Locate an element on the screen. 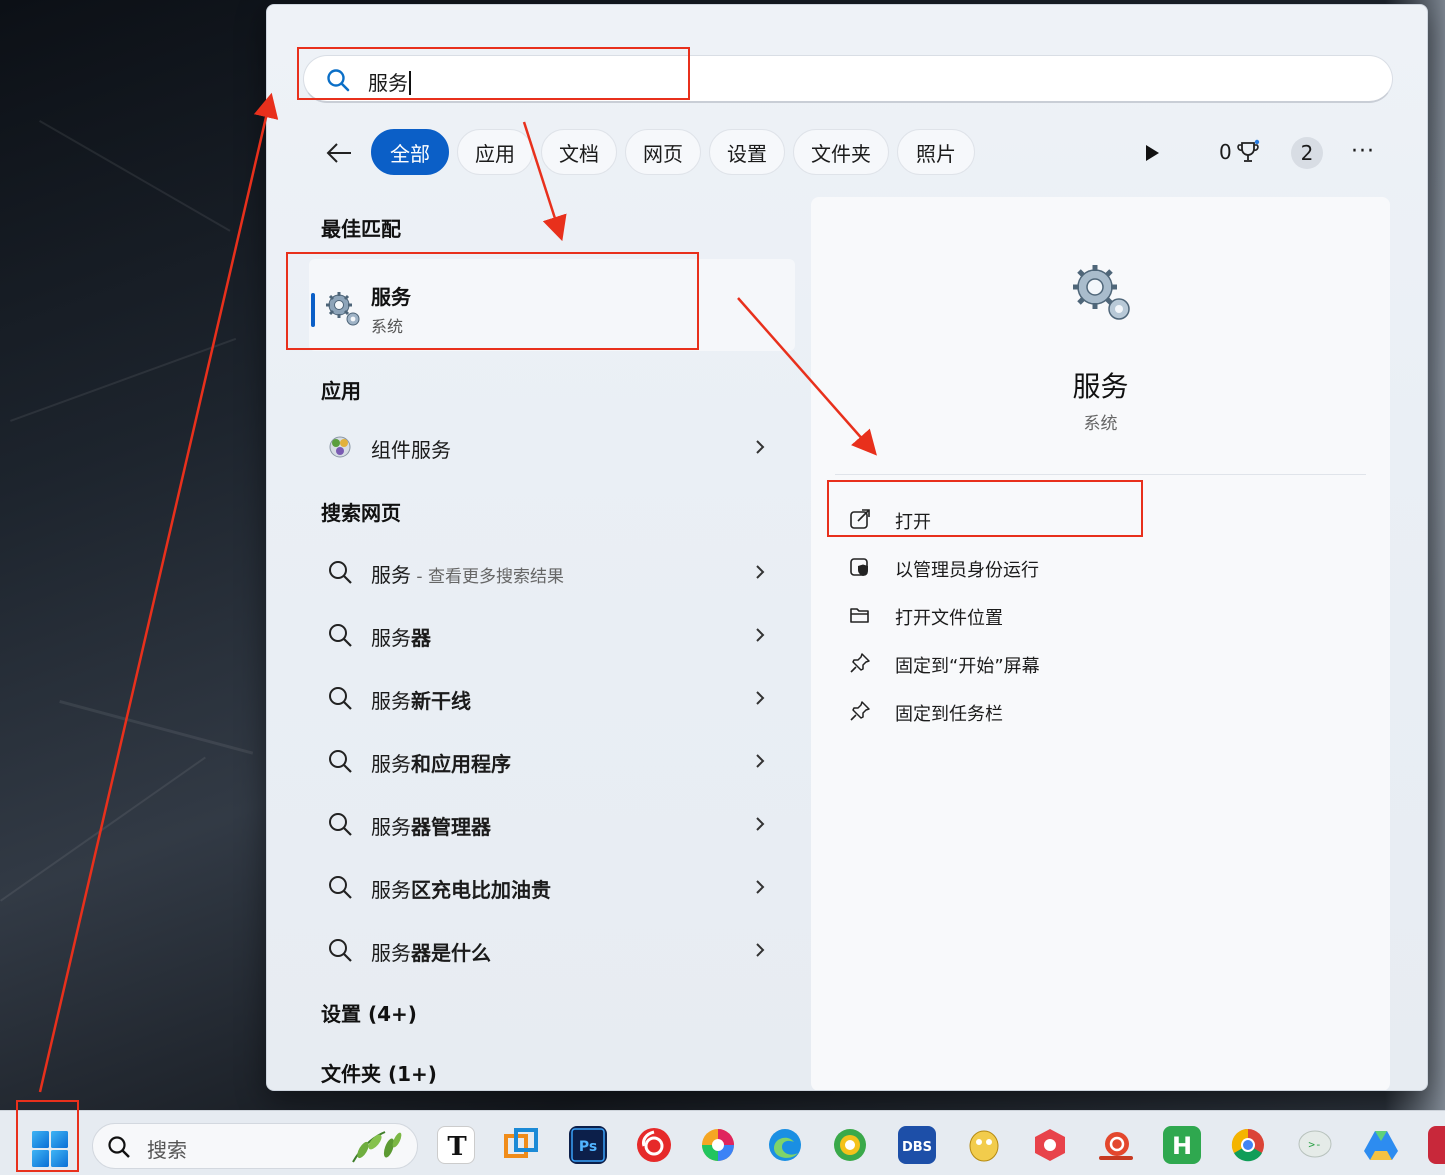 The height and width of the screenshot is (1175, 1445). svg-text: DBS is located at coordinates (917, 1147).